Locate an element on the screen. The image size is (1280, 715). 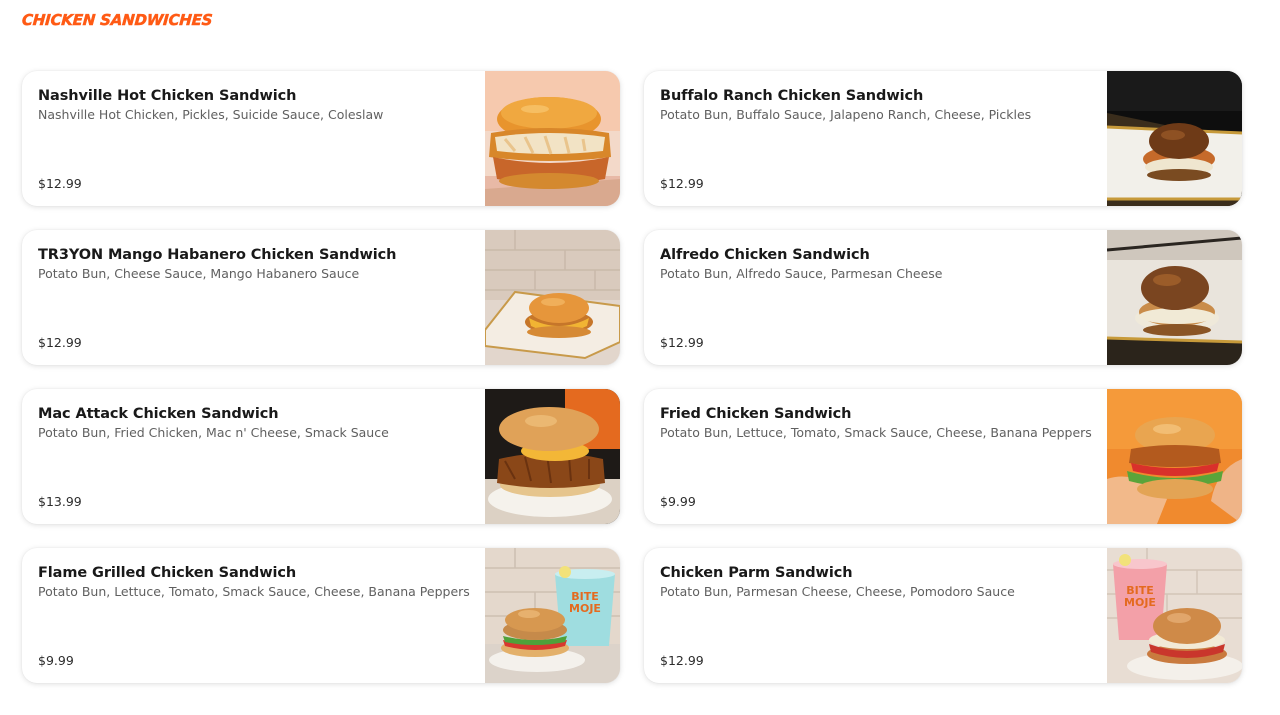
menu-item-name: Mac Attack Chicken Sandwich is located at coordinates (158, 414).